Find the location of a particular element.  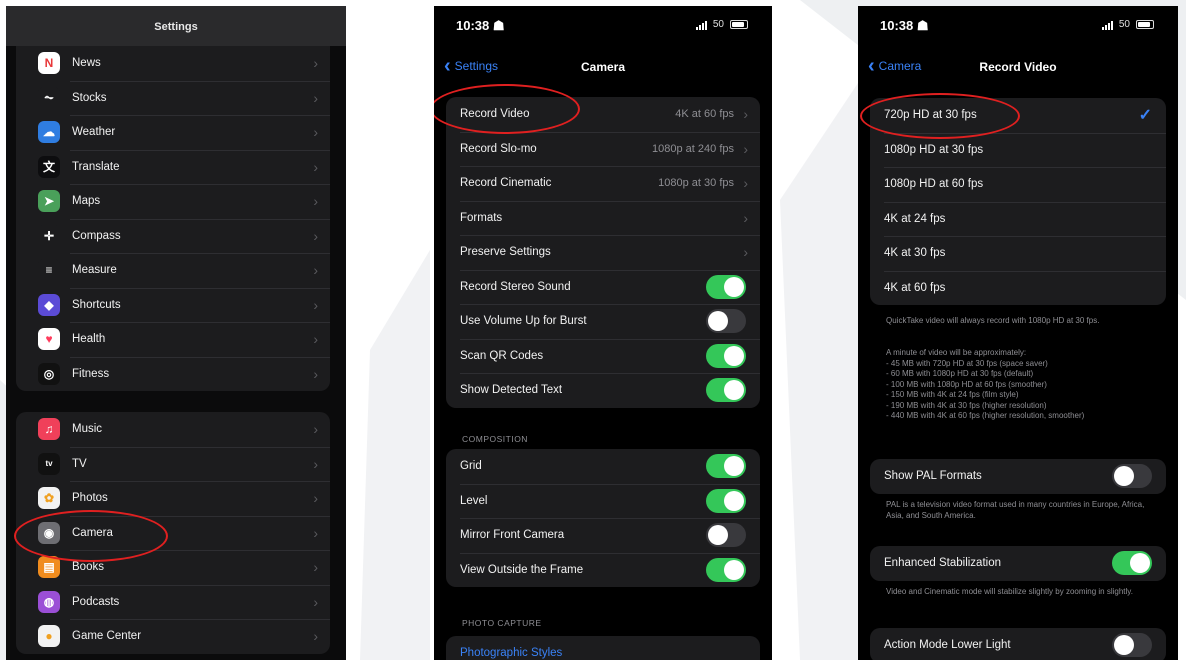

shortcuts-icon: ◆ is located at coordinates (49, 304).